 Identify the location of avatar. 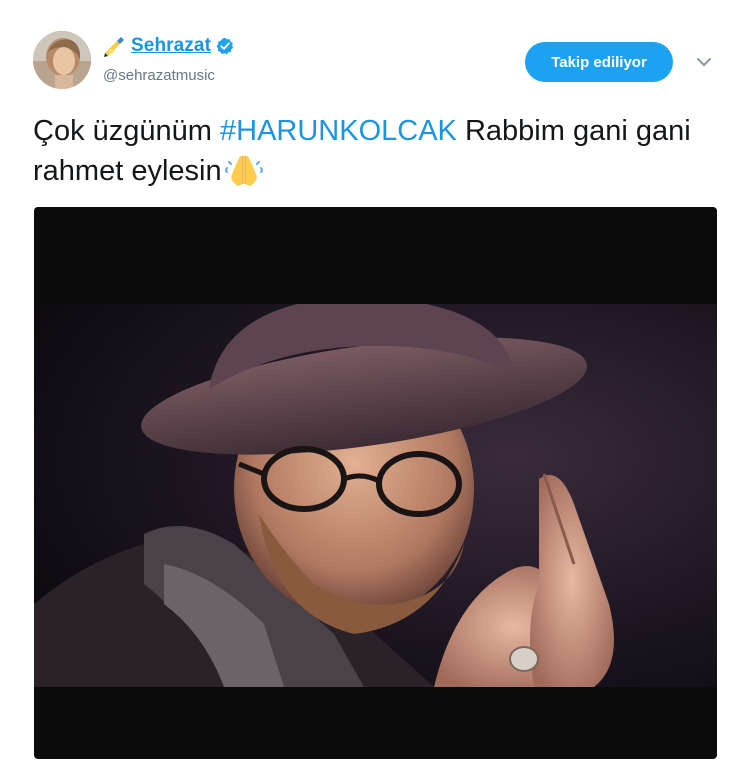
(62, 60).